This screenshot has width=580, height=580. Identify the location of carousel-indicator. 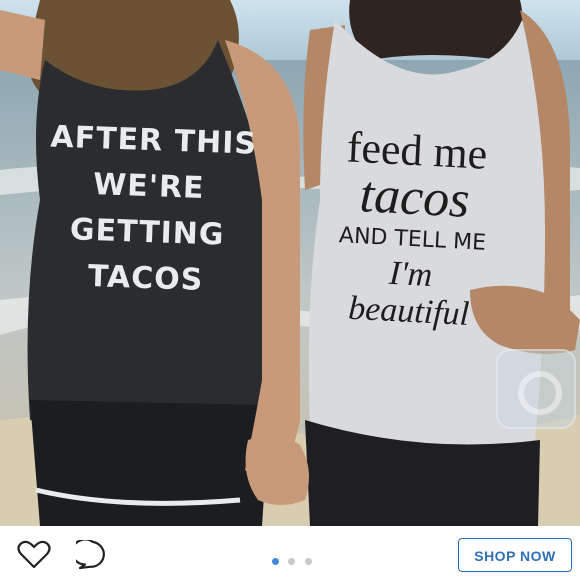
(294, 558).